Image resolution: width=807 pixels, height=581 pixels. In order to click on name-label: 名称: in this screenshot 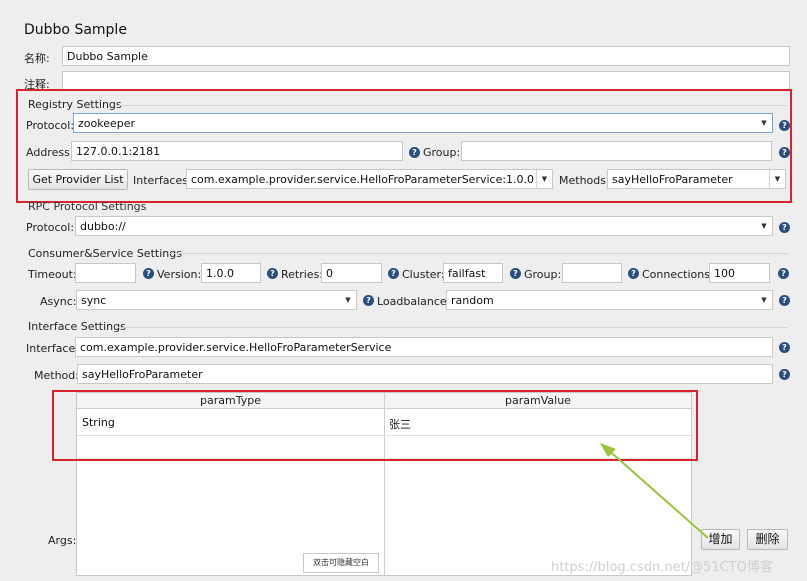, I will do `click(37, 58)`.